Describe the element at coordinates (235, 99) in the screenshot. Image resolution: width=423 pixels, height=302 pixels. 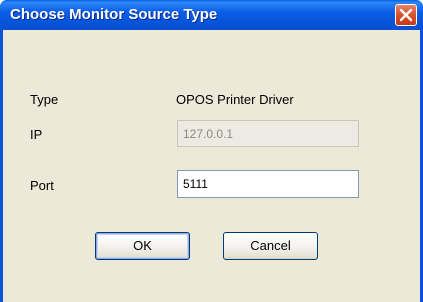
I see `type-value: OPOS Printer Driver` at that location.